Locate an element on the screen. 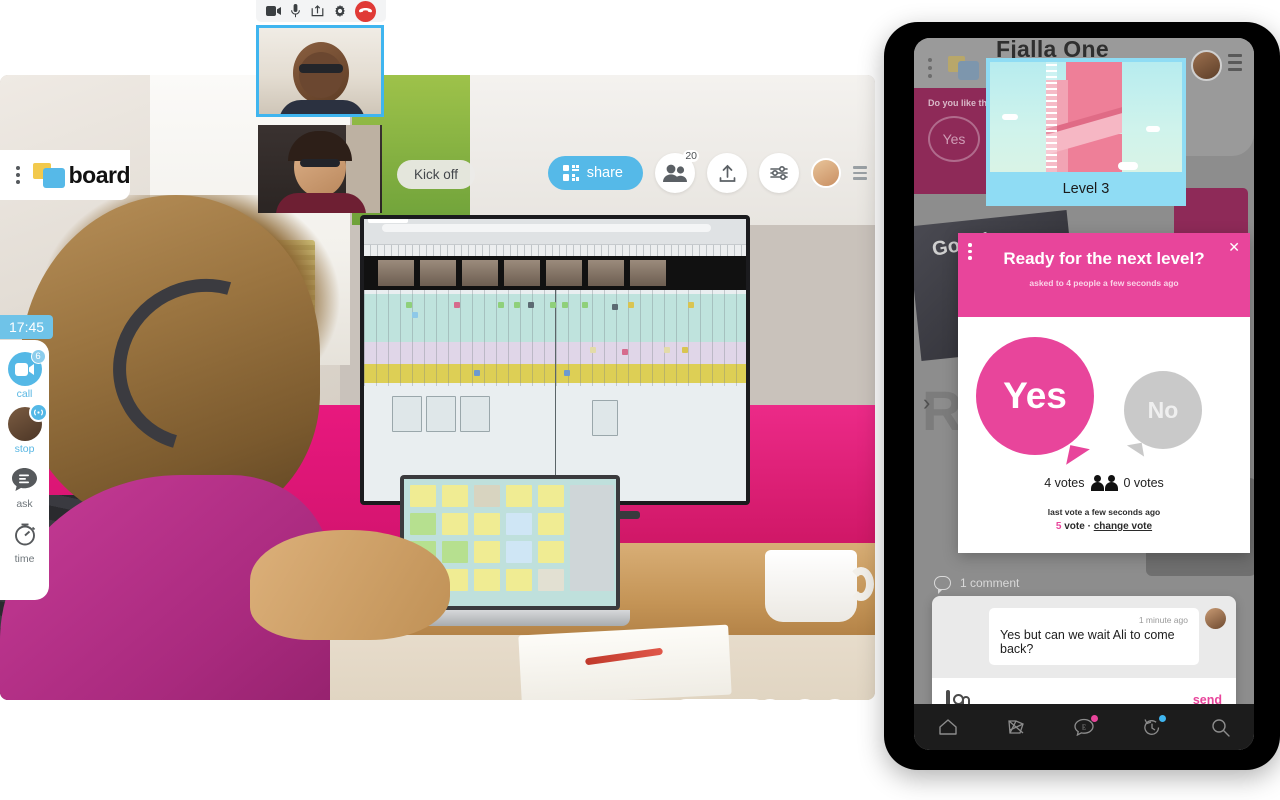 The image size is (1280, 800). mobile-bottom-nav: E is located at coordinates (1084, 727).